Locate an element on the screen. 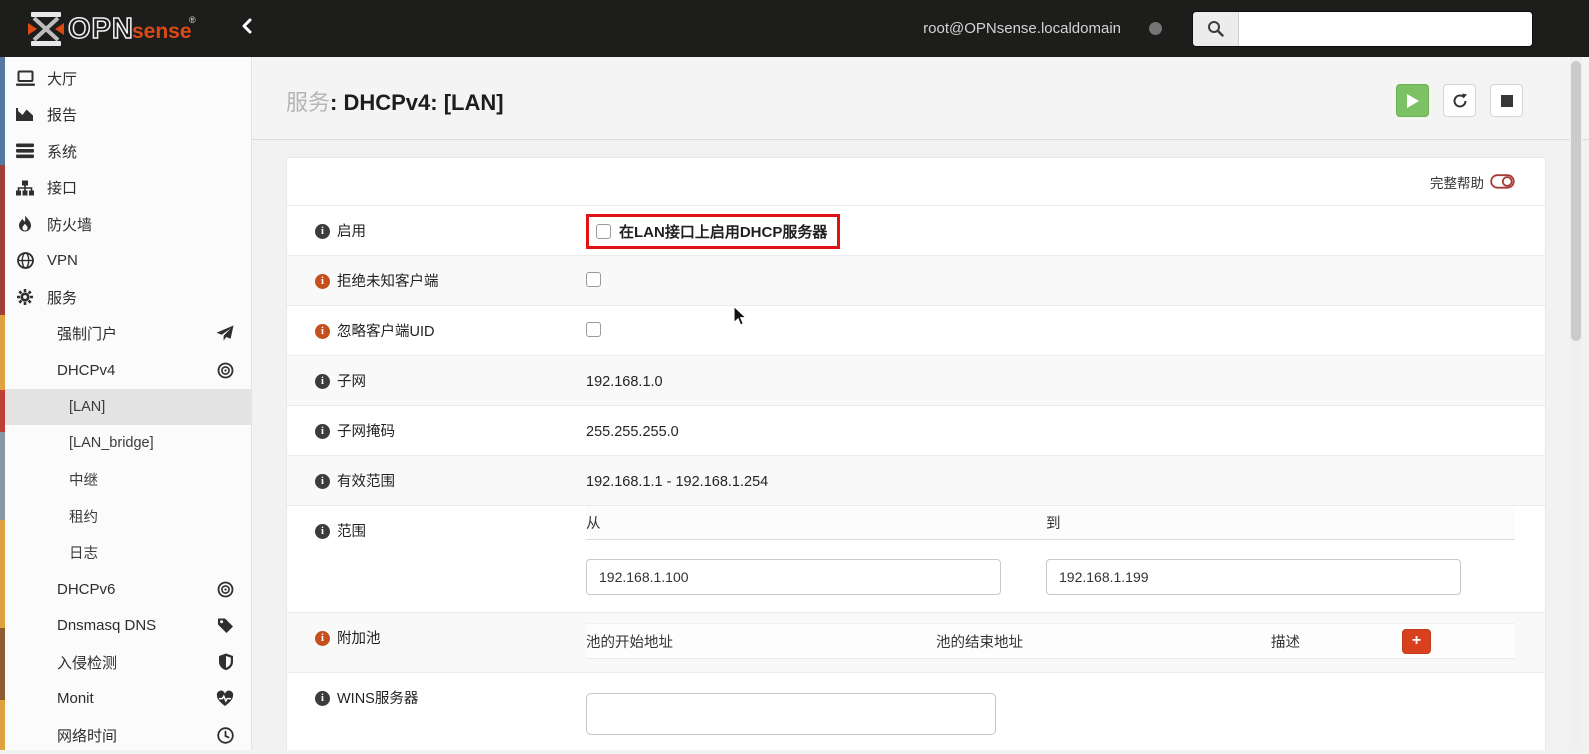  toggle-off-icon is located at coordinates (1502, 181).